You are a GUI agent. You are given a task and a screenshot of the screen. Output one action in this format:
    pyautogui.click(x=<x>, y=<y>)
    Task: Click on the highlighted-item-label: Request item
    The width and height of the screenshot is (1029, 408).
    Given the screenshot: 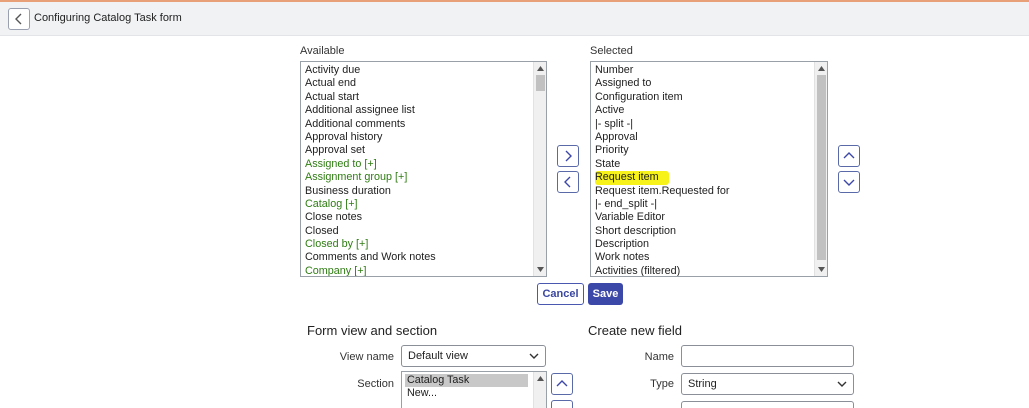 What is the action you would take?
    pyautogui.click(x=632, y=178)
    